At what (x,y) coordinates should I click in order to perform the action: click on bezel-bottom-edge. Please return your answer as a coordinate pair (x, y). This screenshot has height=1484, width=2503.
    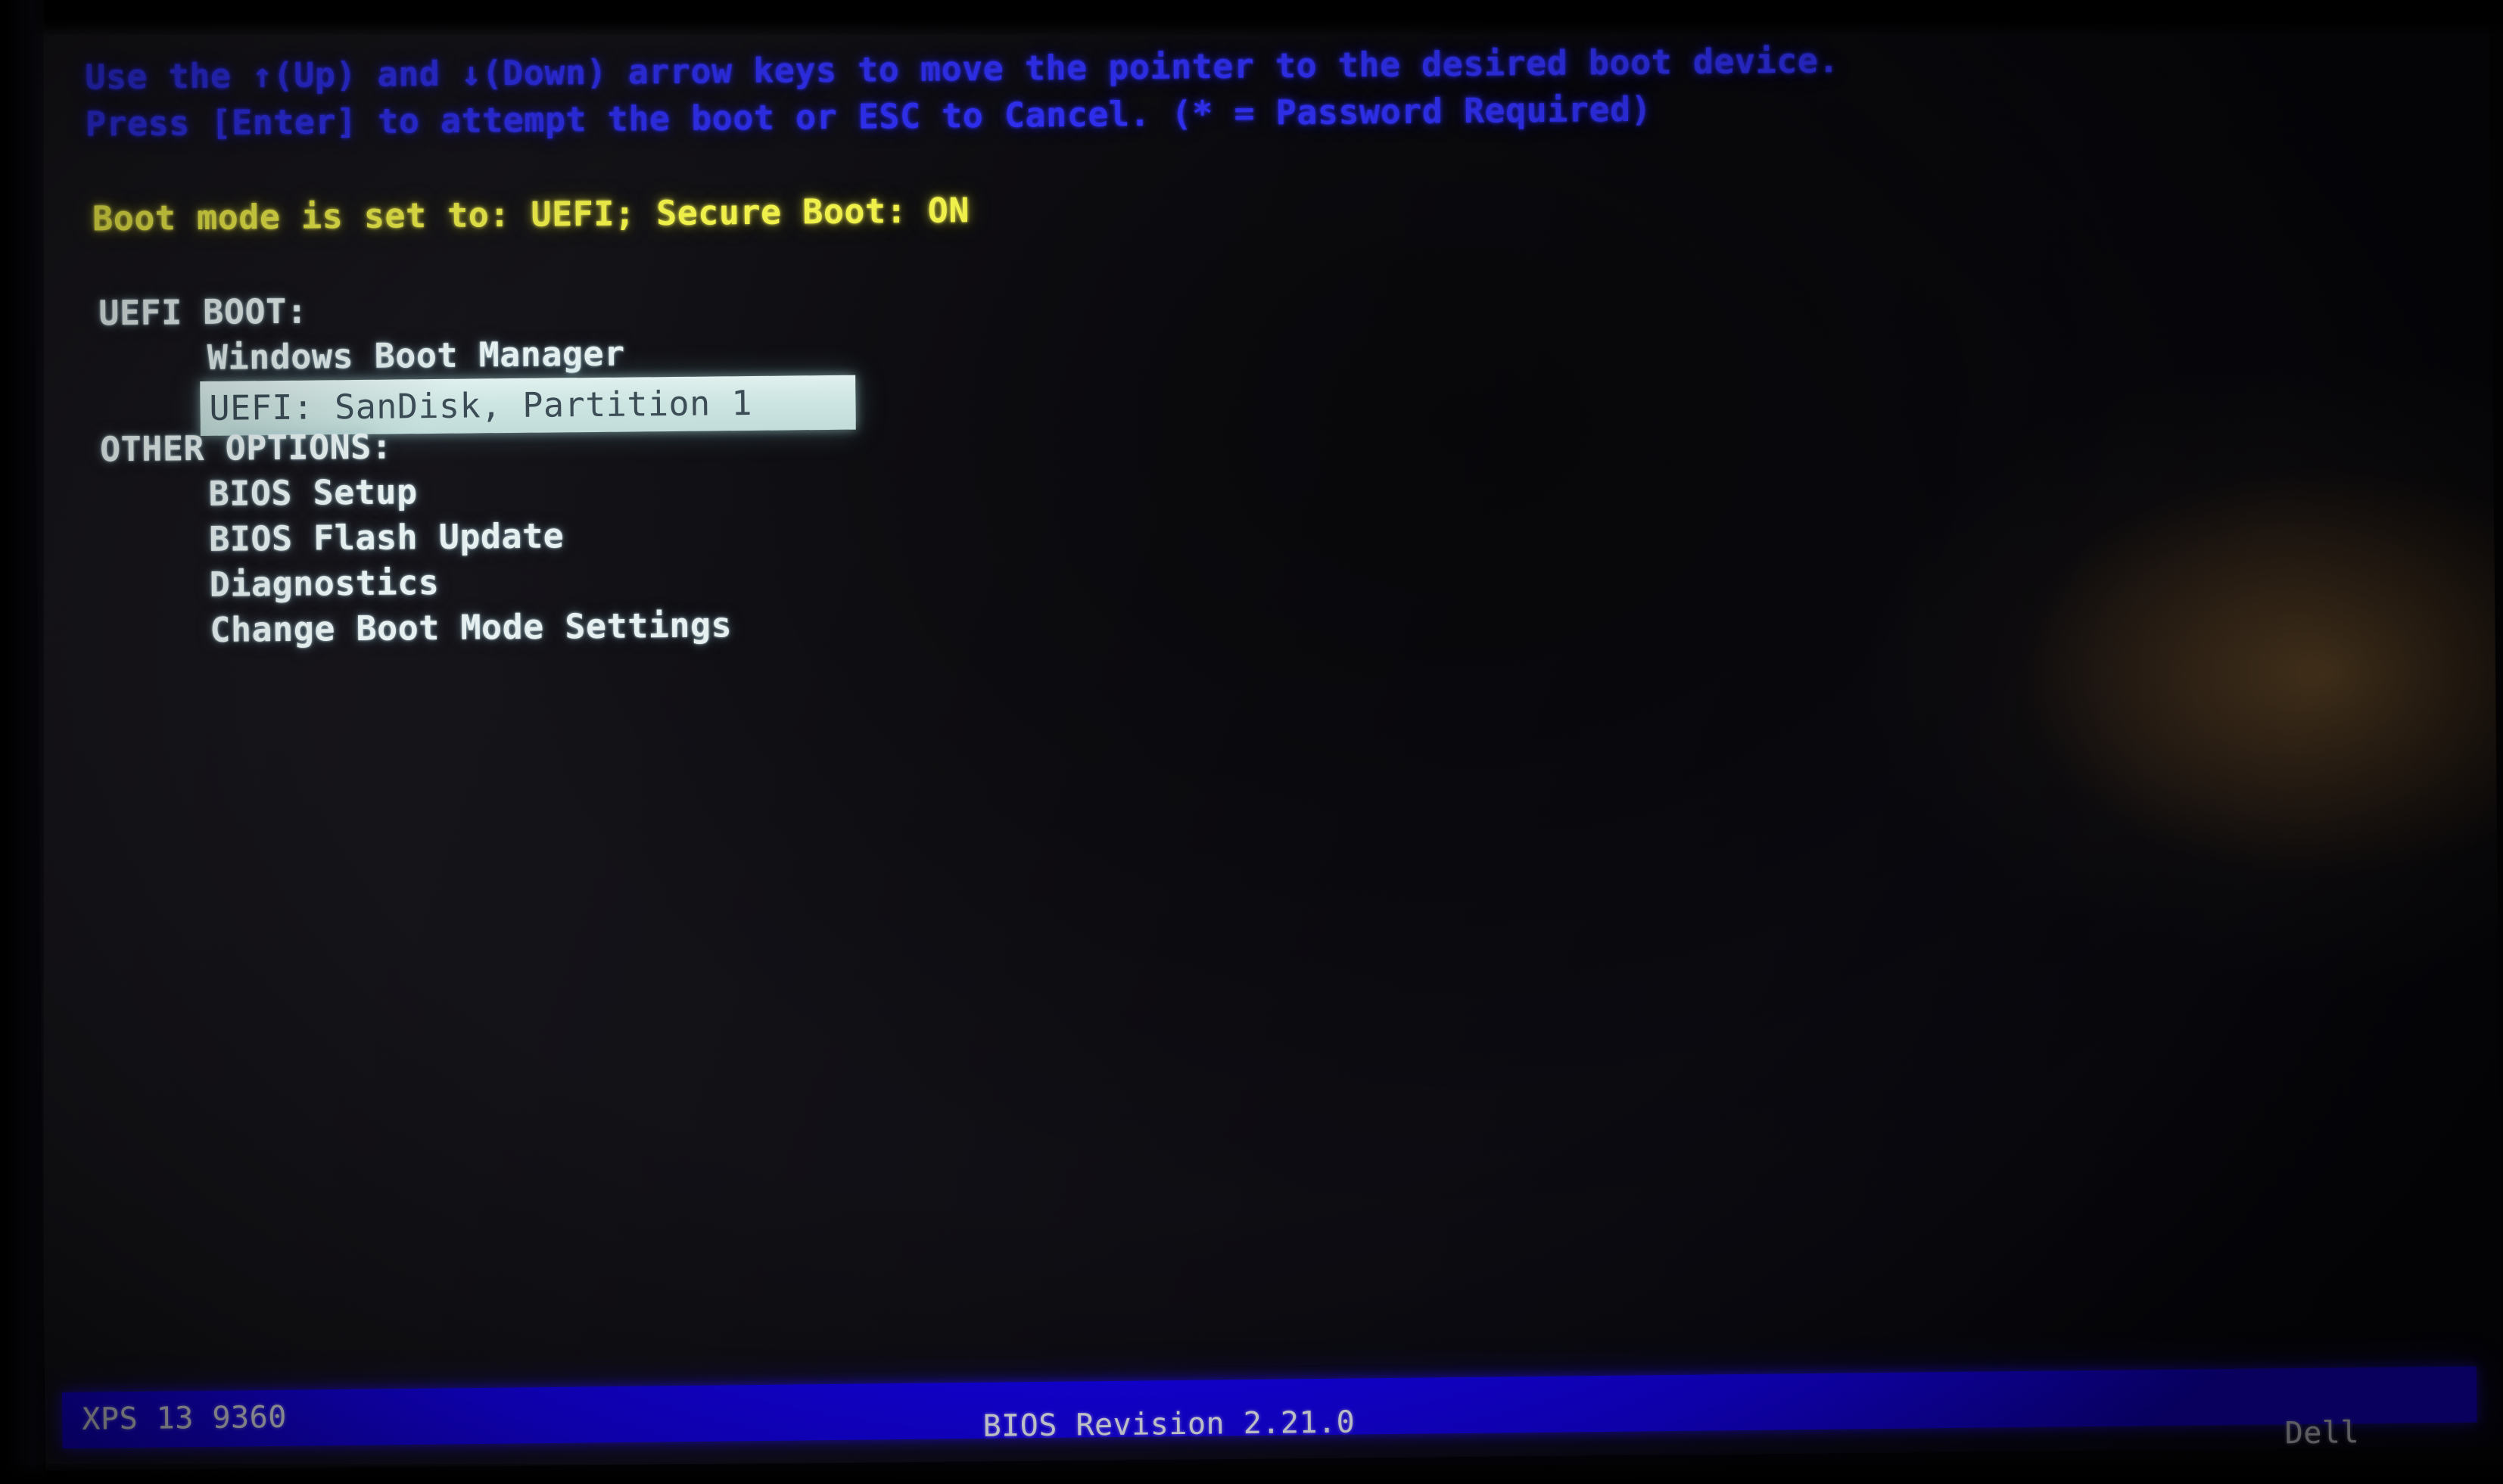
    Looking at the image, I should click on (1251, 1474).